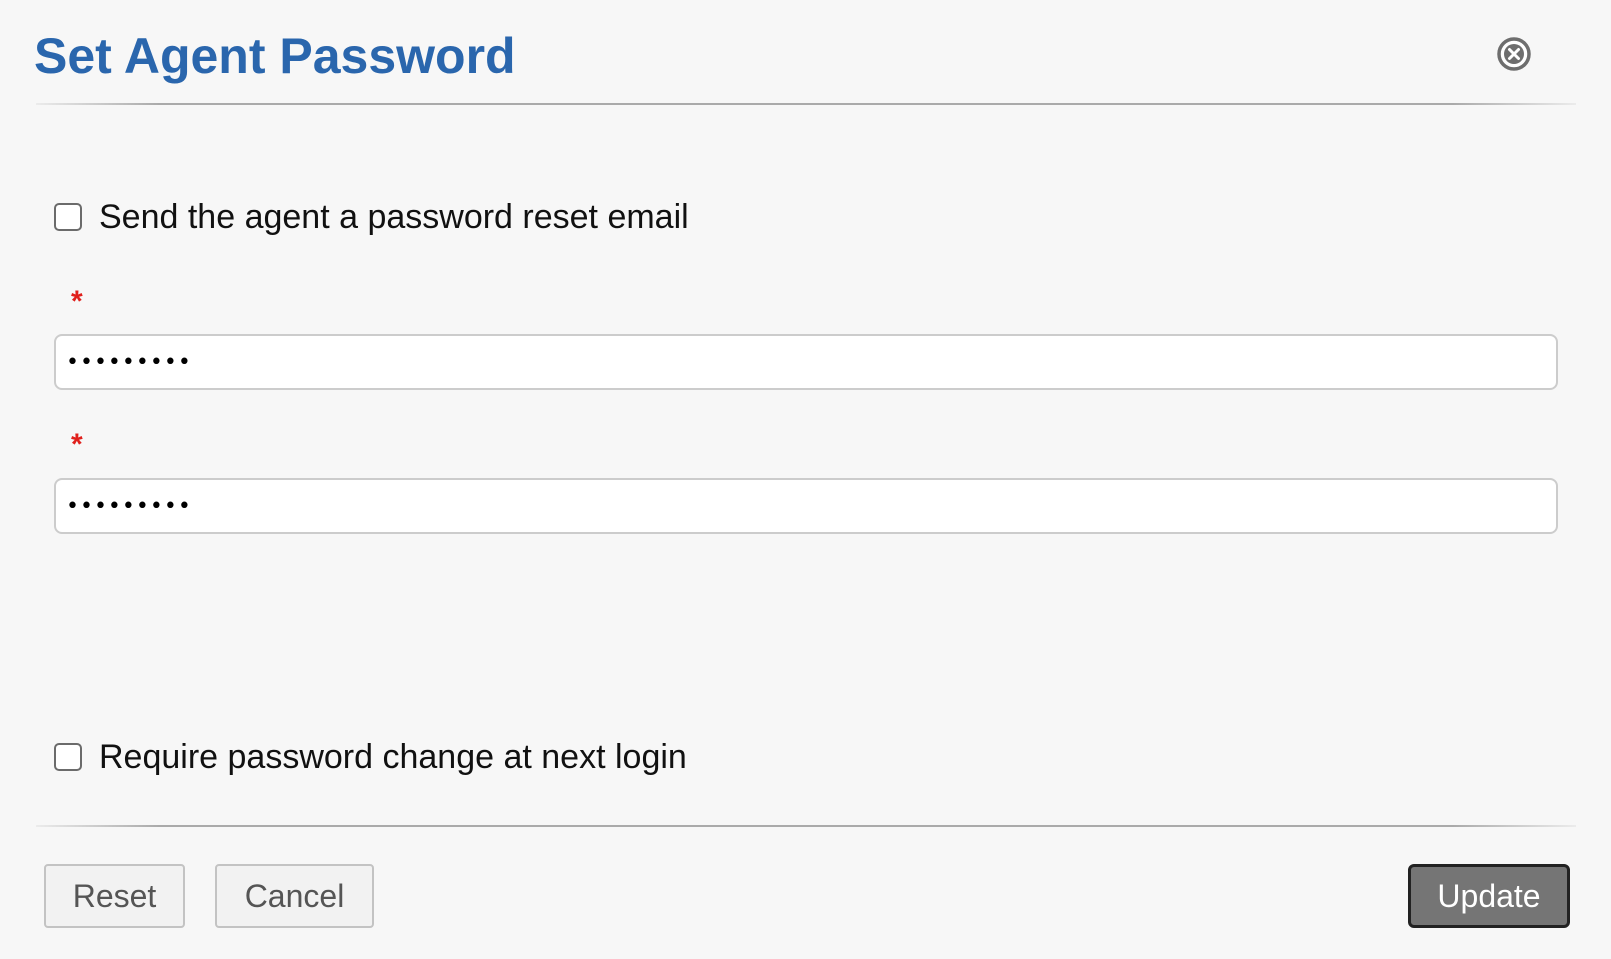 The width and height of the screenshot is (1611, 959). I want to click on require-password-change-label: Require password change at next login, so click(393, 757).